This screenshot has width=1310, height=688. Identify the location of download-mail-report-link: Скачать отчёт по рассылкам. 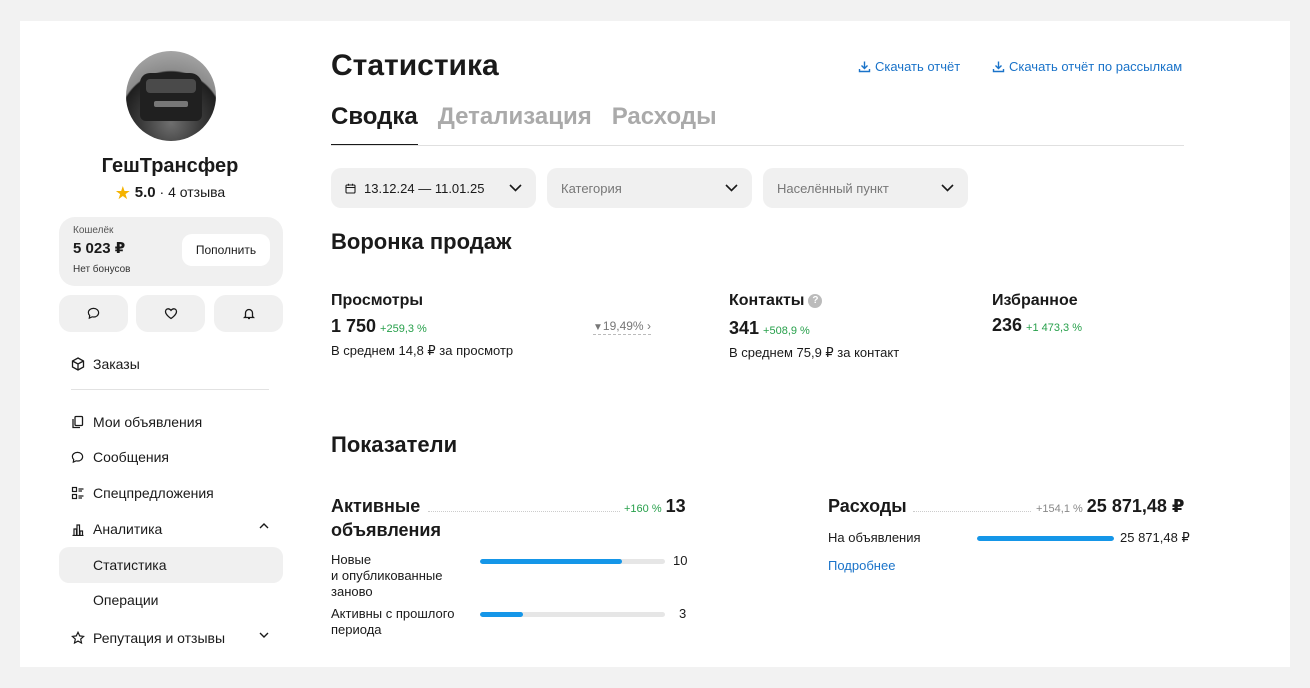
(1087, 66).